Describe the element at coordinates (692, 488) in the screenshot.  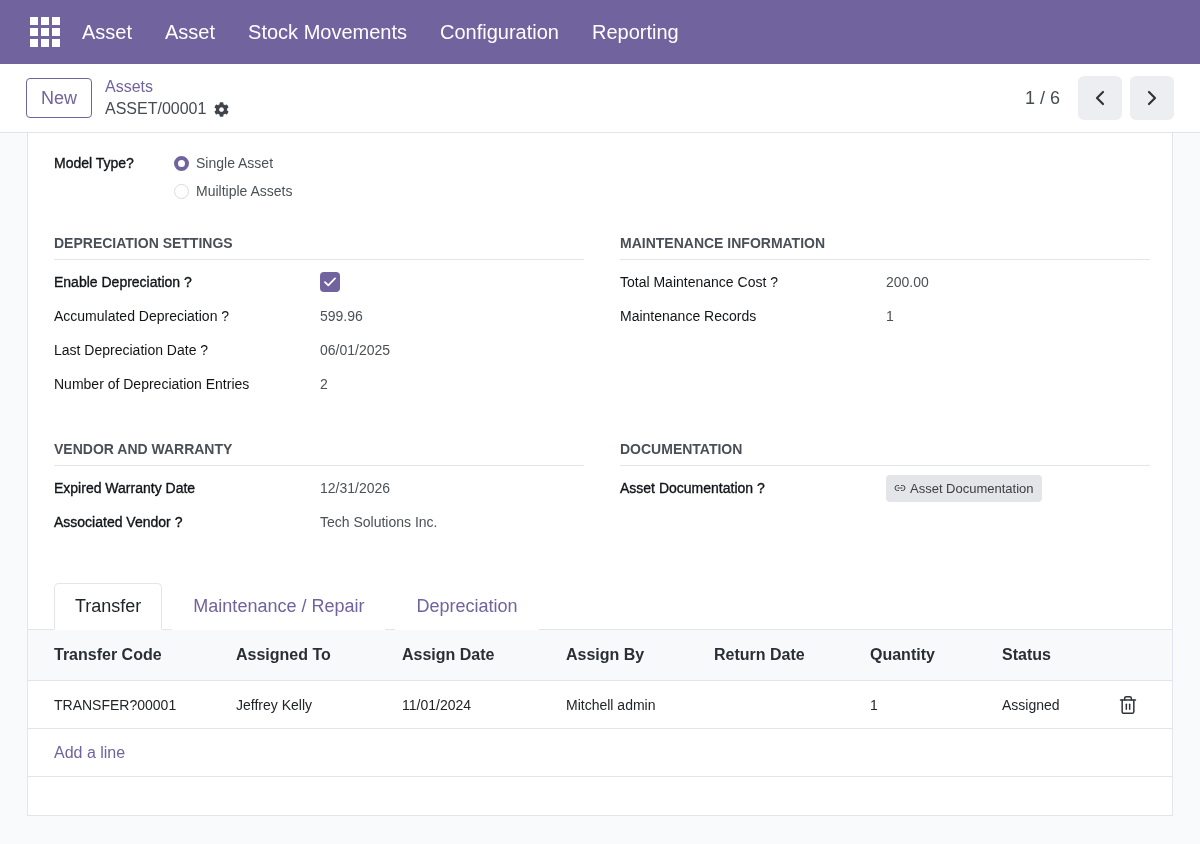
I see `field-label: Asset Documentation ?` at that location.